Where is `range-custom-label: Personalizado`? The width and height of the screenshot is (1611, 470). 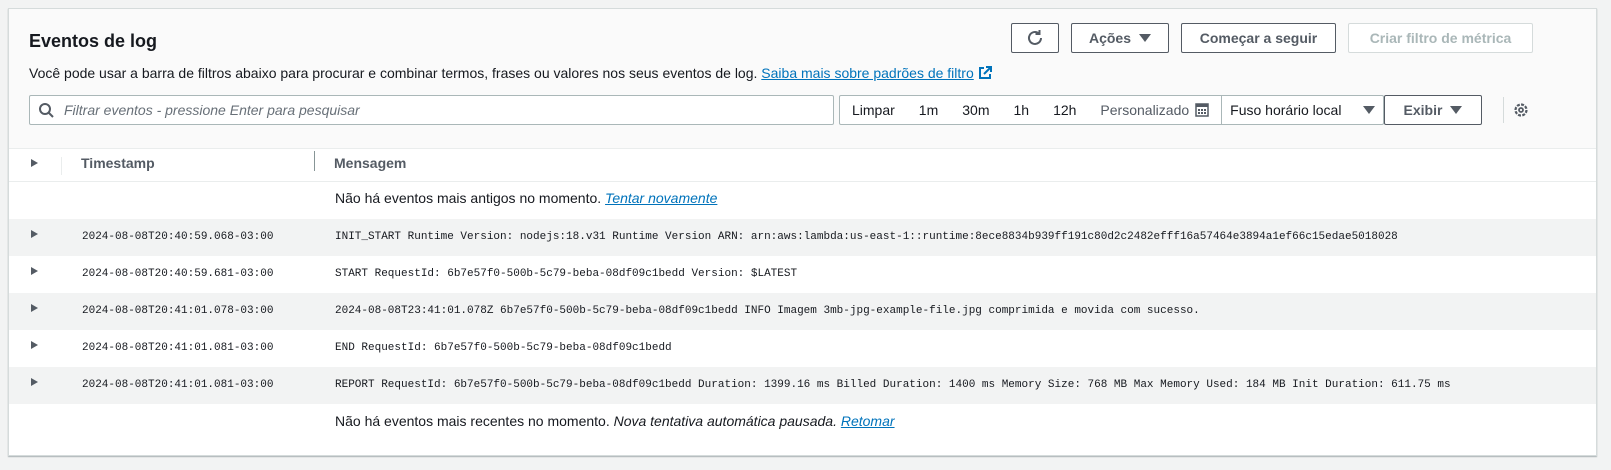
range-custom-label: Personalizado is located at coordinates (1145, 110).